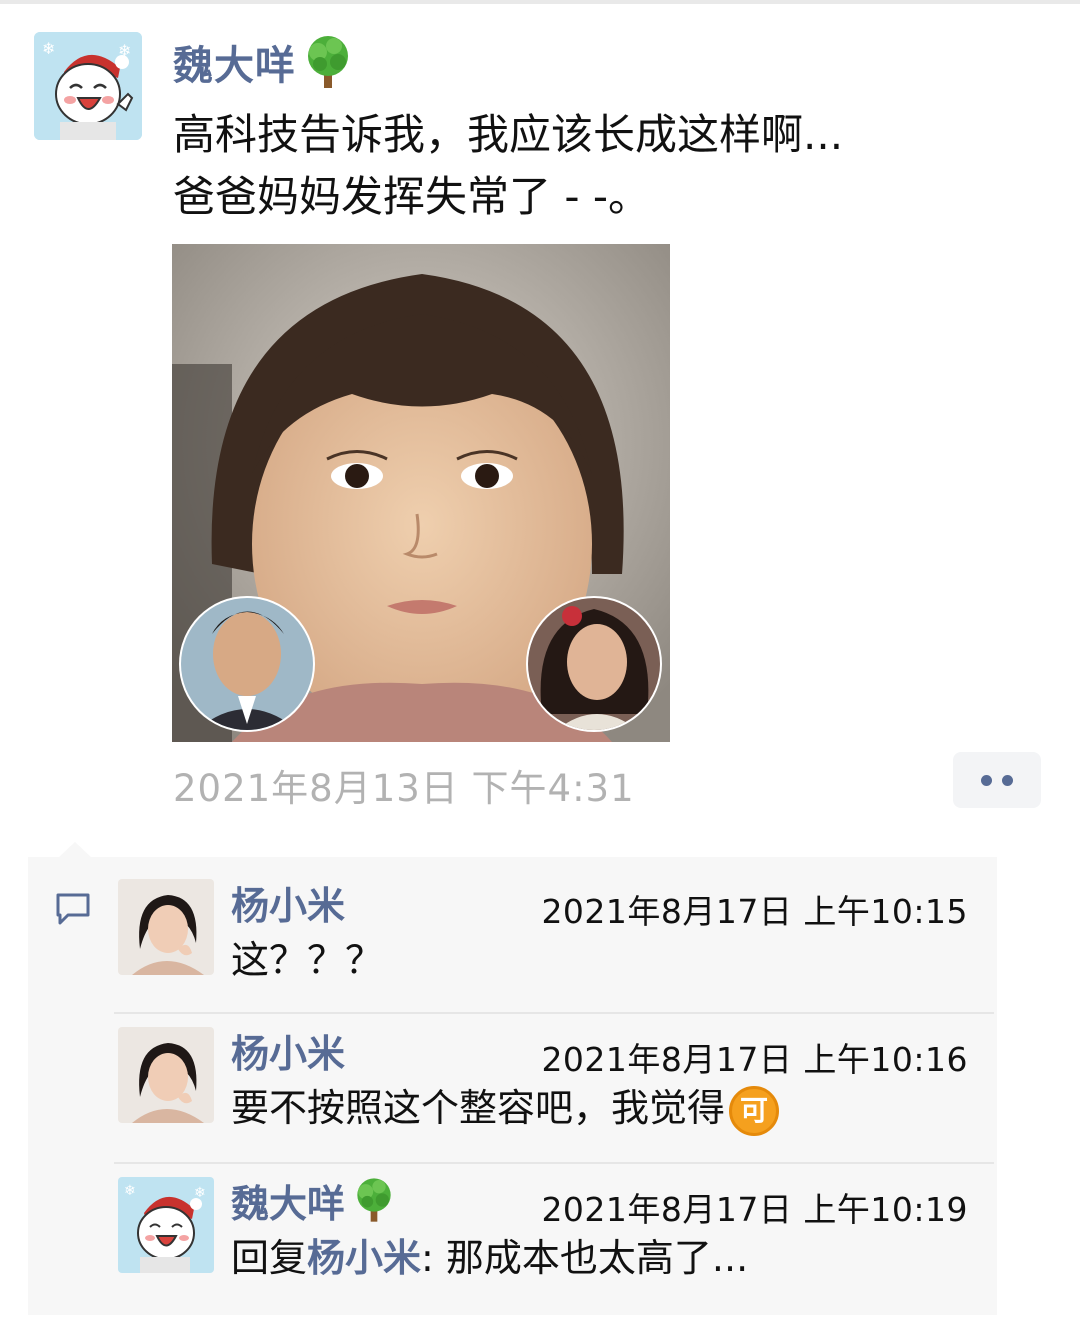 The height and width of the screenshot is (1340, 1080). What do you see at coordinates (558, 939) in the screenshot?
I see `comment-item: 杨小米 2021年8月17日 上午10:15 这？？？` at bounding box center [558, 939].